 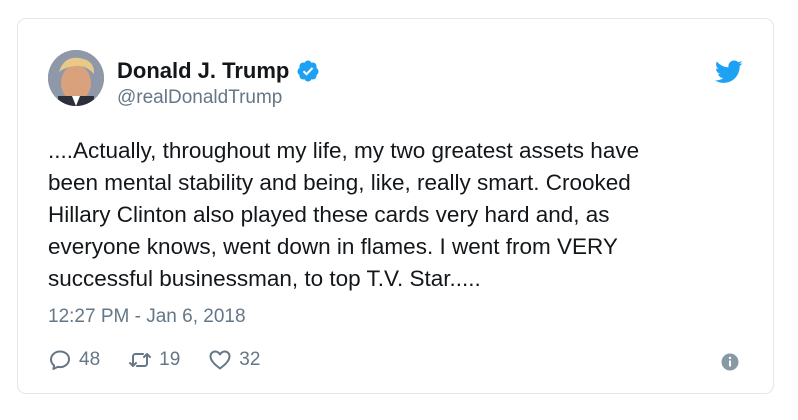 What do you see at coordinates (60, 360) in the screenshot?
I see `reply-icon` at bounding box center [60, 360].